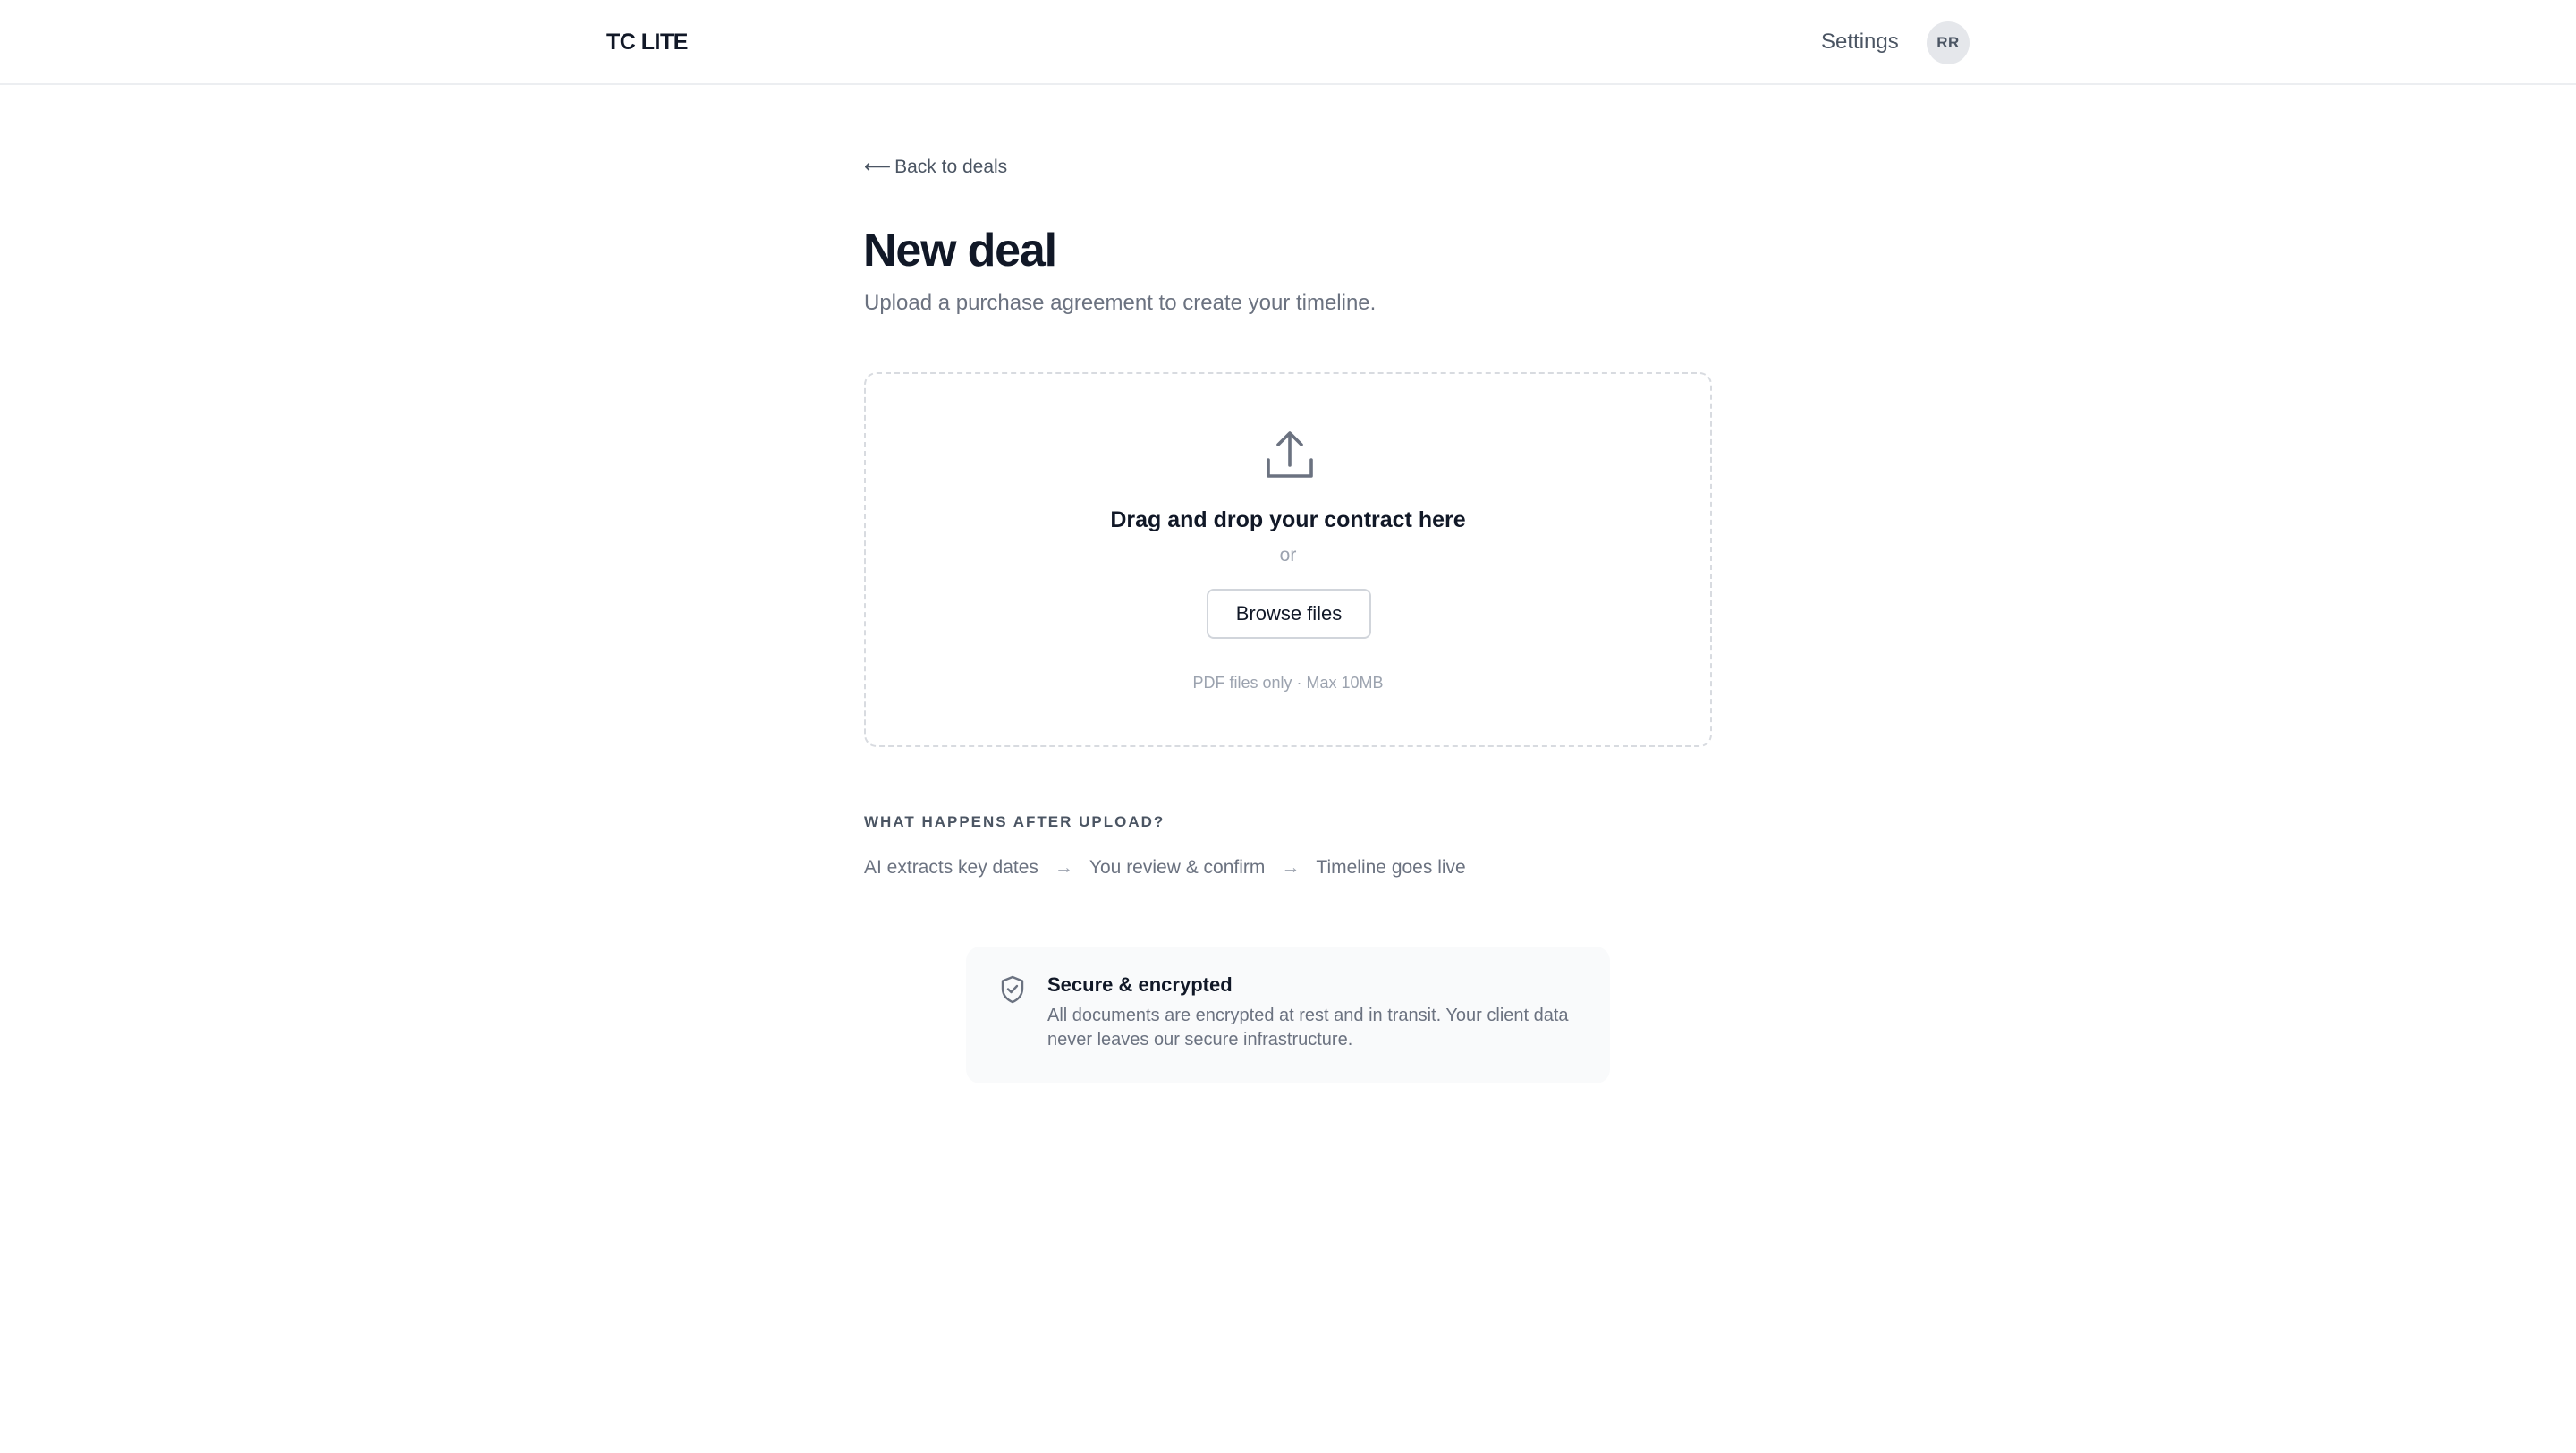  Describe the element at coordinates (1177, 867) in the screenshot. I see `process-step: You review & confirm` at that location.